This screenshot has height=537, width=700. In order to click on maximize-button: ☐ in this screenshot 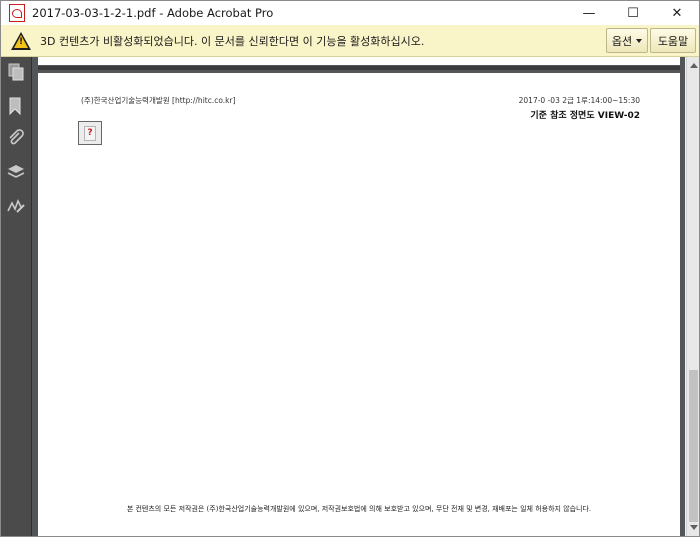, I will do `click(633, 13)`.